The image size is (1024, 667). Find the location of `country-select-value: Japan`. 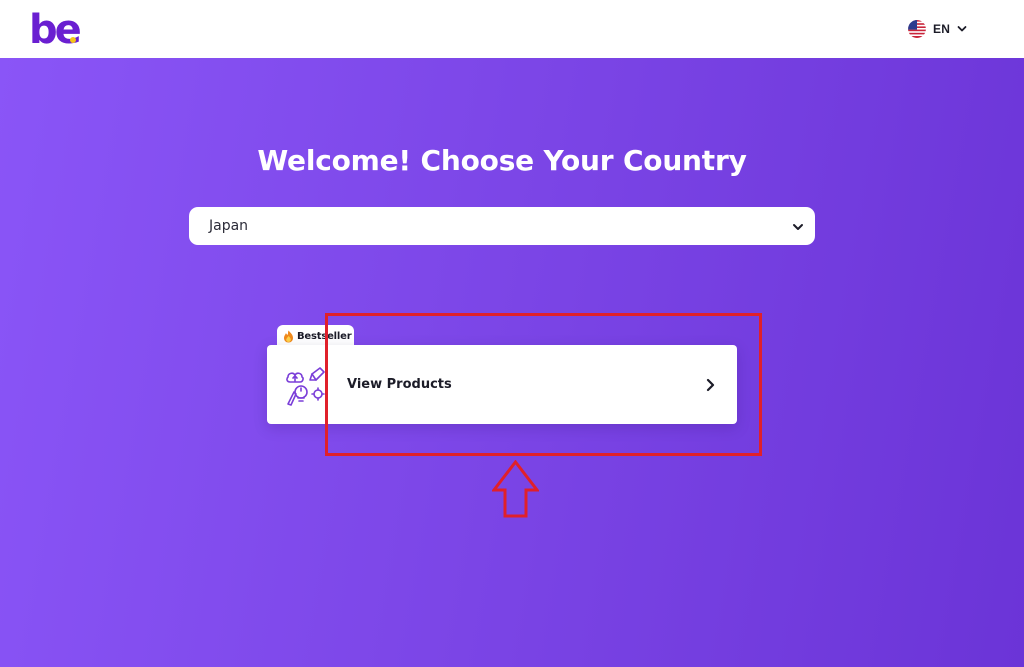

country-select-value: Japan is located at coordinates (229, 226).